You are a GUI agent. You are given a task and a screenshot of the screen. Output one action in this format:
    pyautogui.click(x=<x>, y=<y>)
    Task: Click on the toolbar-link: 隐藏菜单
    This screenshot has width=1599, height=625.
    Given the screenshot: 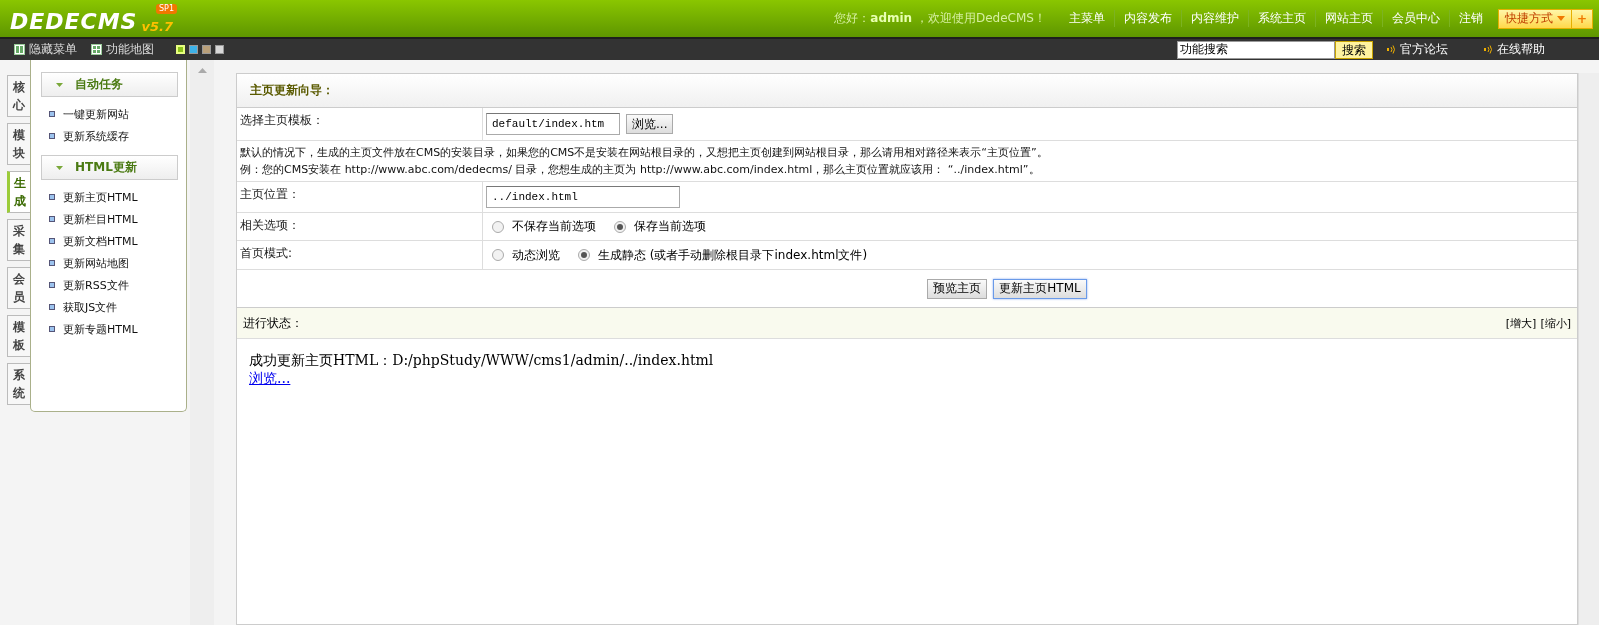 What is the action you would take?
    pyautogui.click(x=45, y=49)
    